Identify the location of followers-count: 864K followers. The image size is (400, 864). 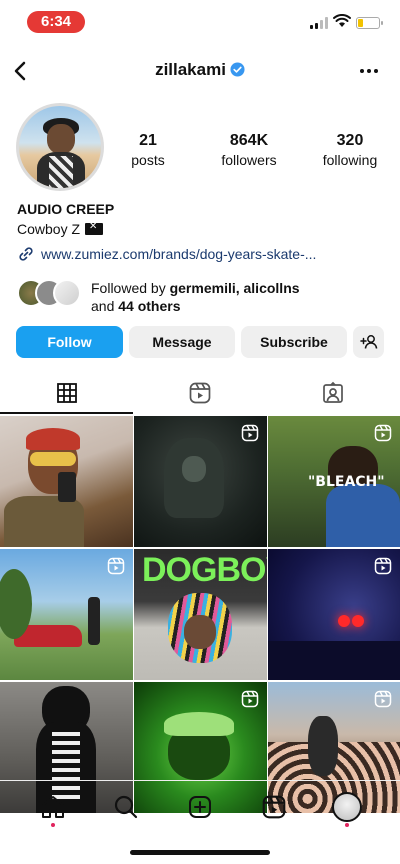
(249, 150).